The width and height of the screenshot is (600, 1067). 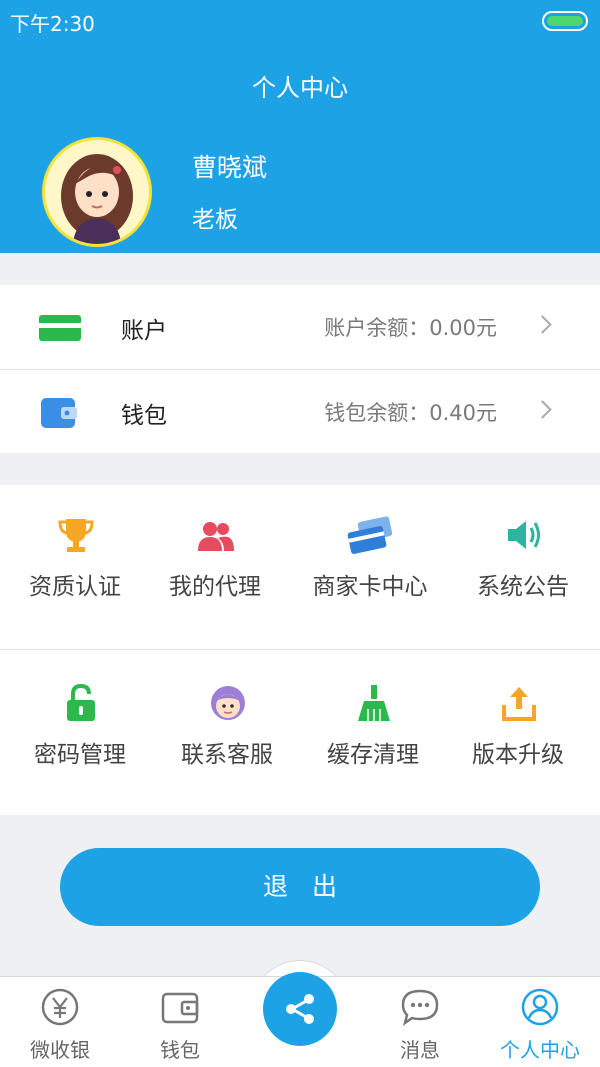 What do you see at coordinates (60, 330) in the screenshot?
I see `card-icon` at bounding box center [60, 330].